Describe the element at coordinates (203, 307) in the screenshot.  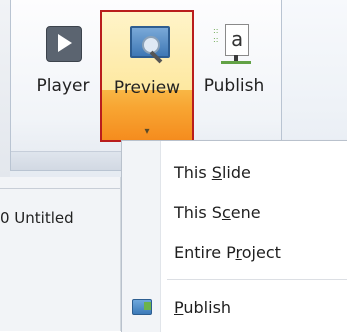
I see `menu-item-label: Publish` at that location.